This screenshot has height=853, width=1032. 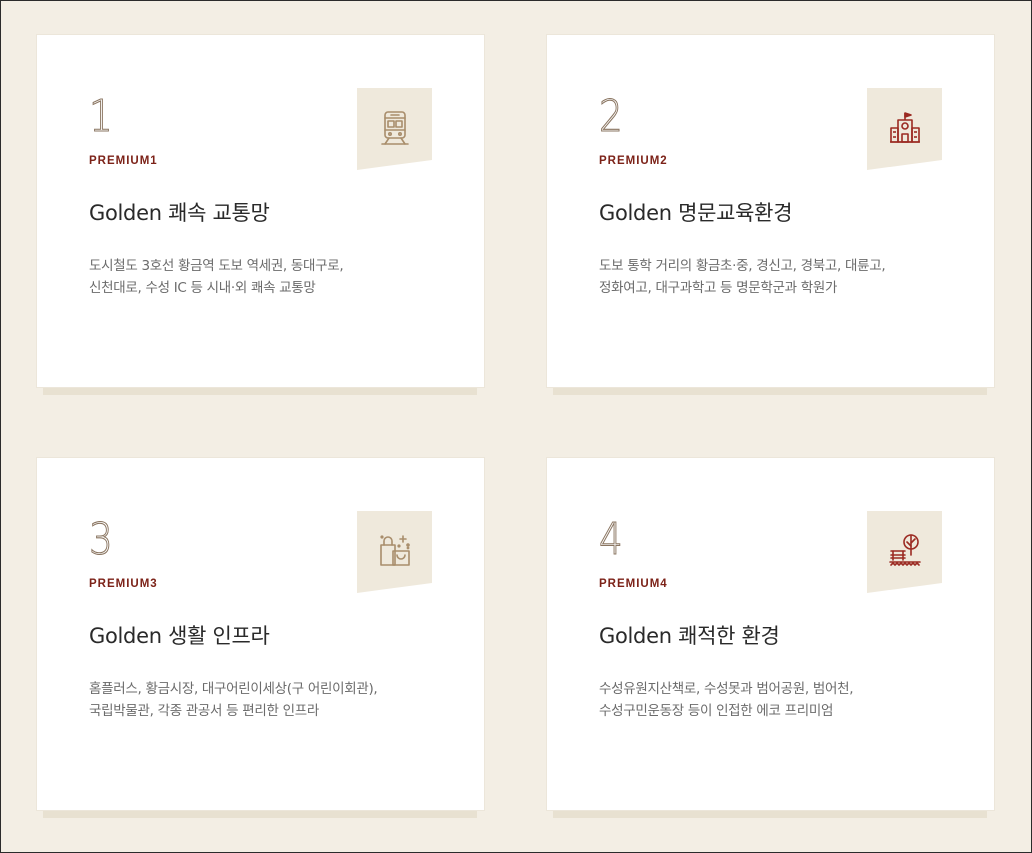 I want to click on park-bench-icon, so click(x=905, y=550).